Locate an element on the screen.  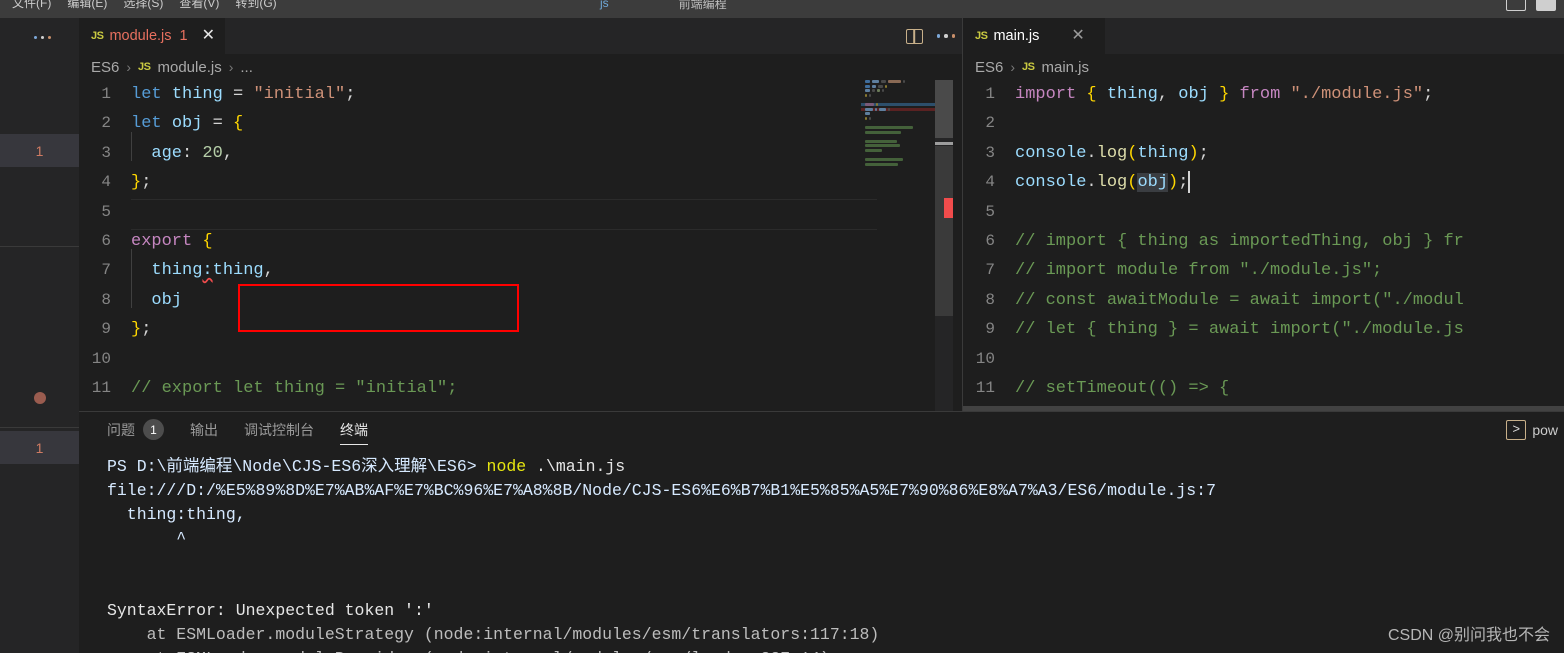
panel-tab-1: 输出 is located at coordinates (204, 429).